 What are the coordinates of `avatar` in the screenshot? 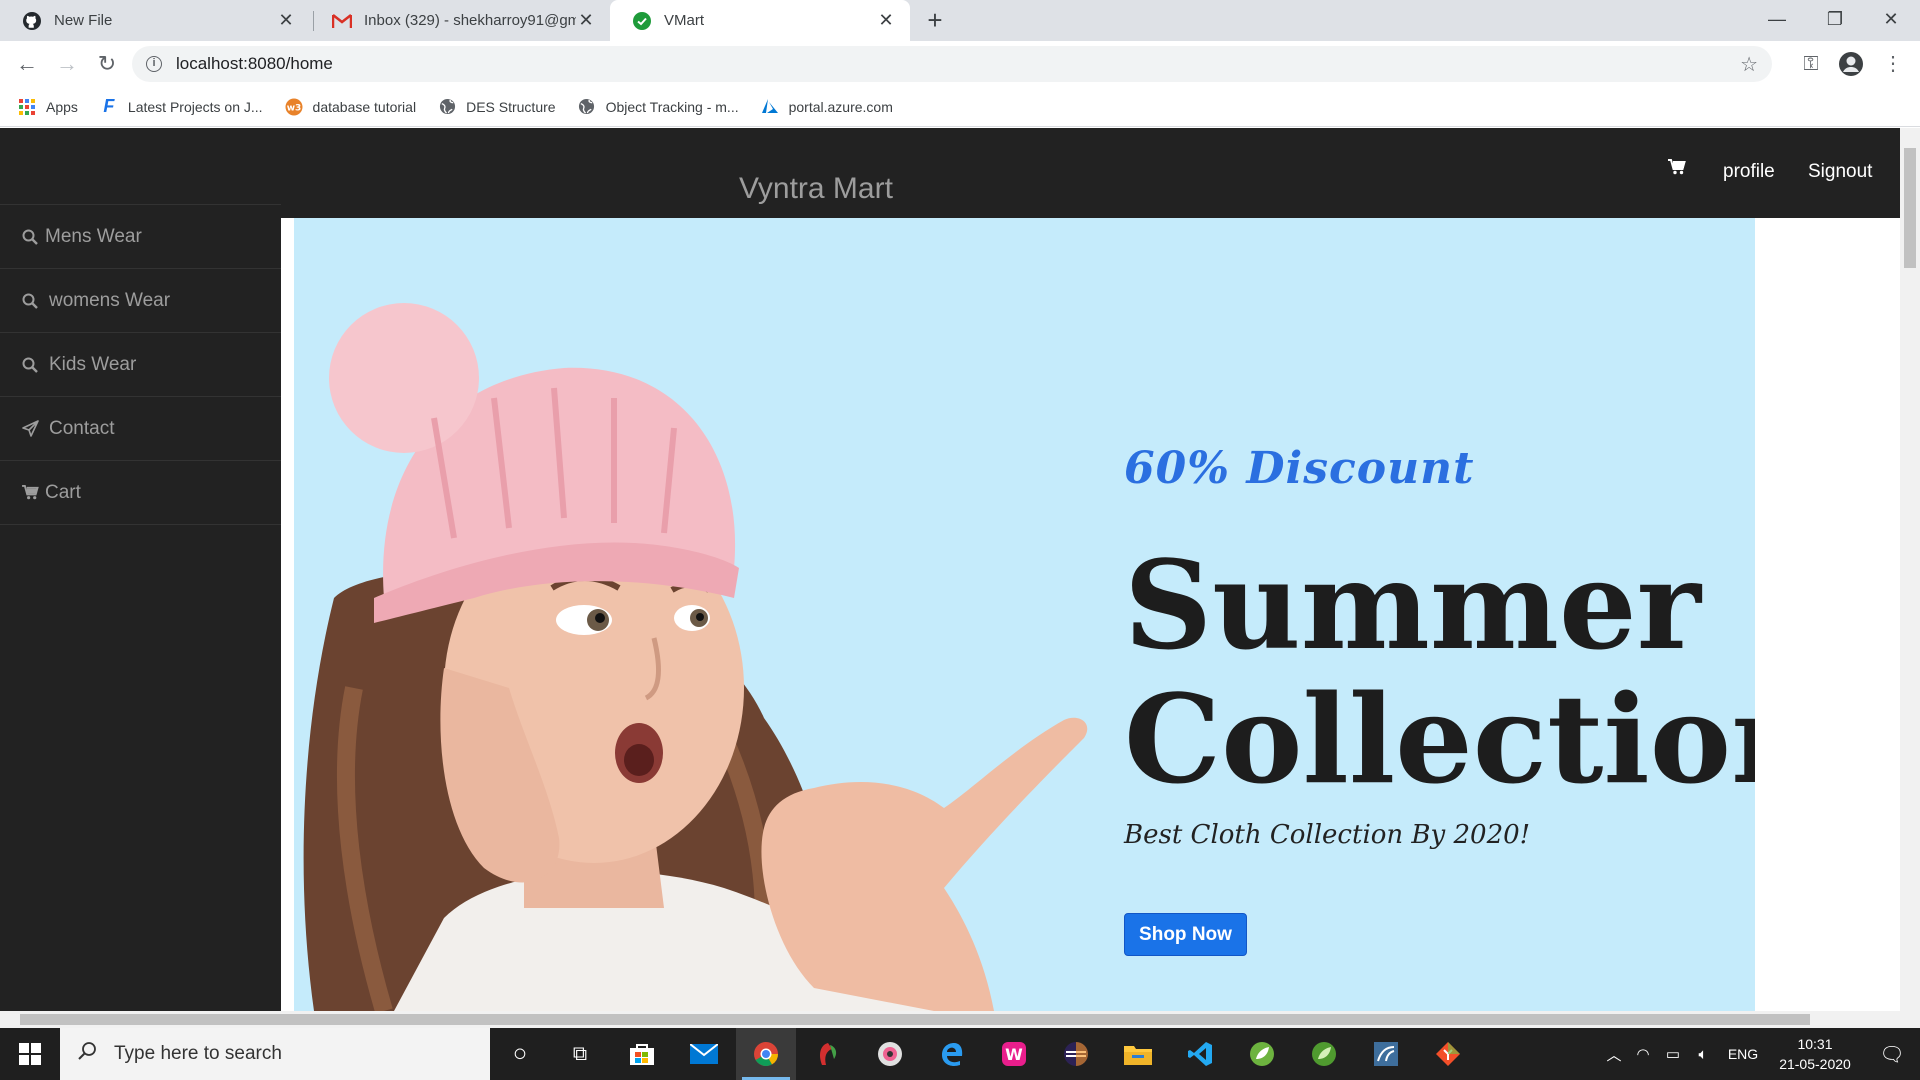 It's located at (1851, 64).